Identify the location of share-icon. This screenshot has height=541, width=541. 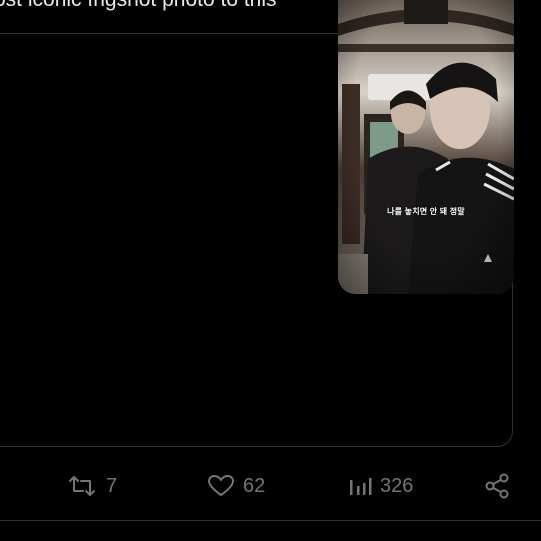
(498, 486).